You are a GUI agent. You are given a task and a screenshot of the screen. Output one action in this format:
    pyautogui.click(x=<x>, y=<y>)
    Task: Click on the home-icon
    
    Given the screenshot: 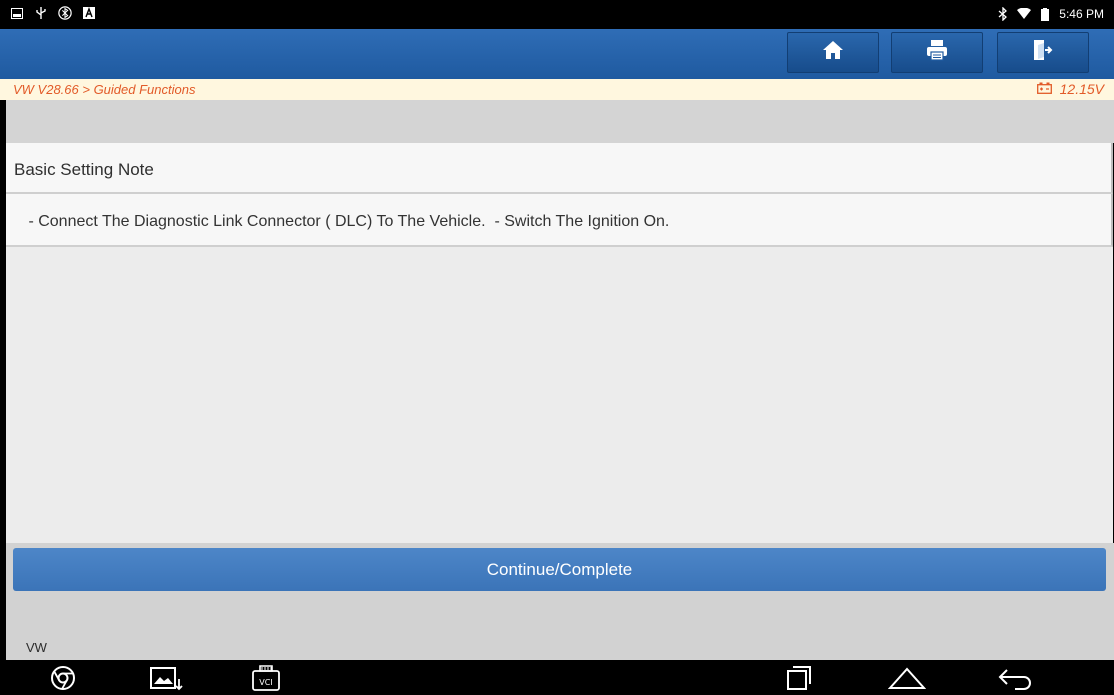 What is the action you would take?
    pyautogui.click(x=833, y=52)
    